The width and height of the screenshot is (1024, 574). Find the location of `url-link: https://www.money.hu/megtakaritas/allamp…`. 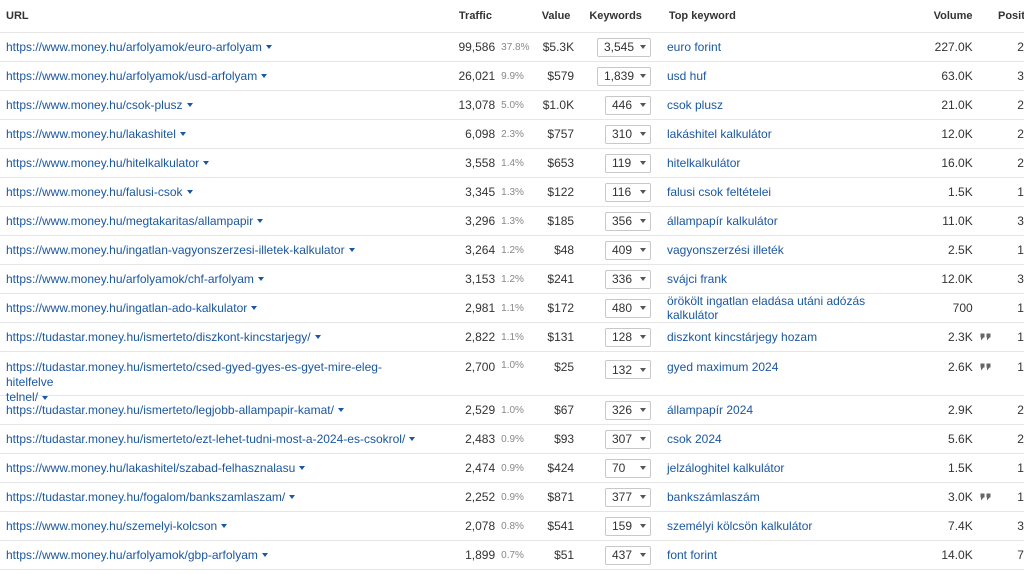

url-link: https://www.money.hu/megtakaritas/allamp… is located at coordinates (129, 221).